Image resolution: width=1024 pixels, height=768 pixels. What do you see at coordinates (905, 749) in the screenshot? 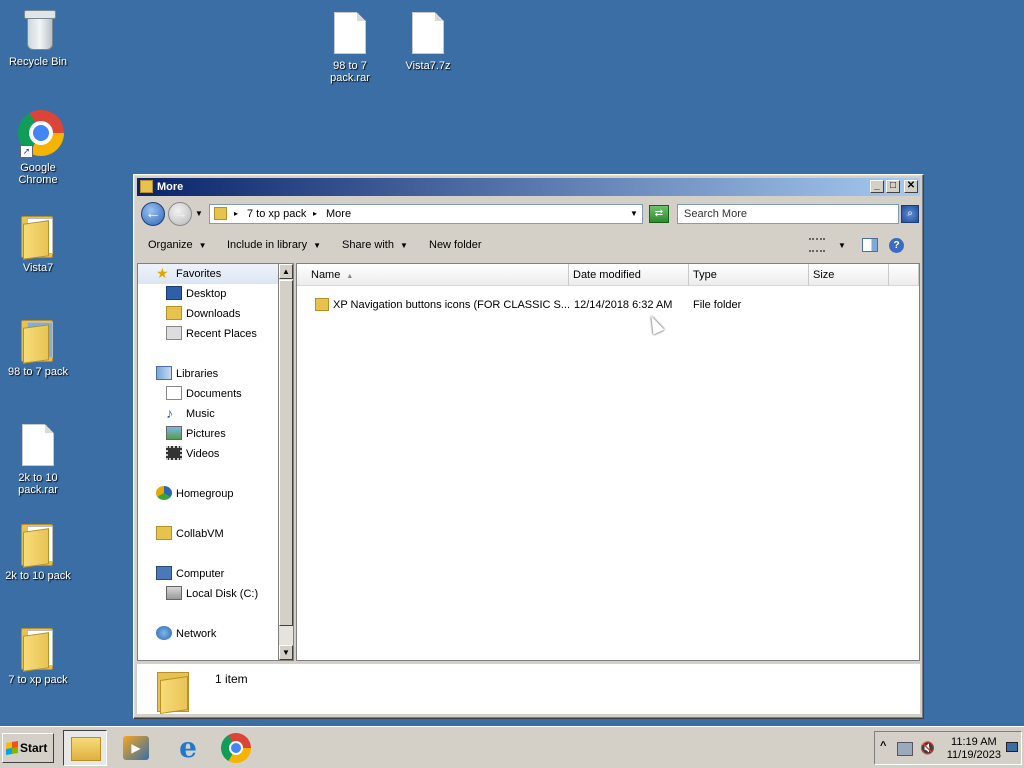
I see `network-status-icon` at bounding box center [905, 749].